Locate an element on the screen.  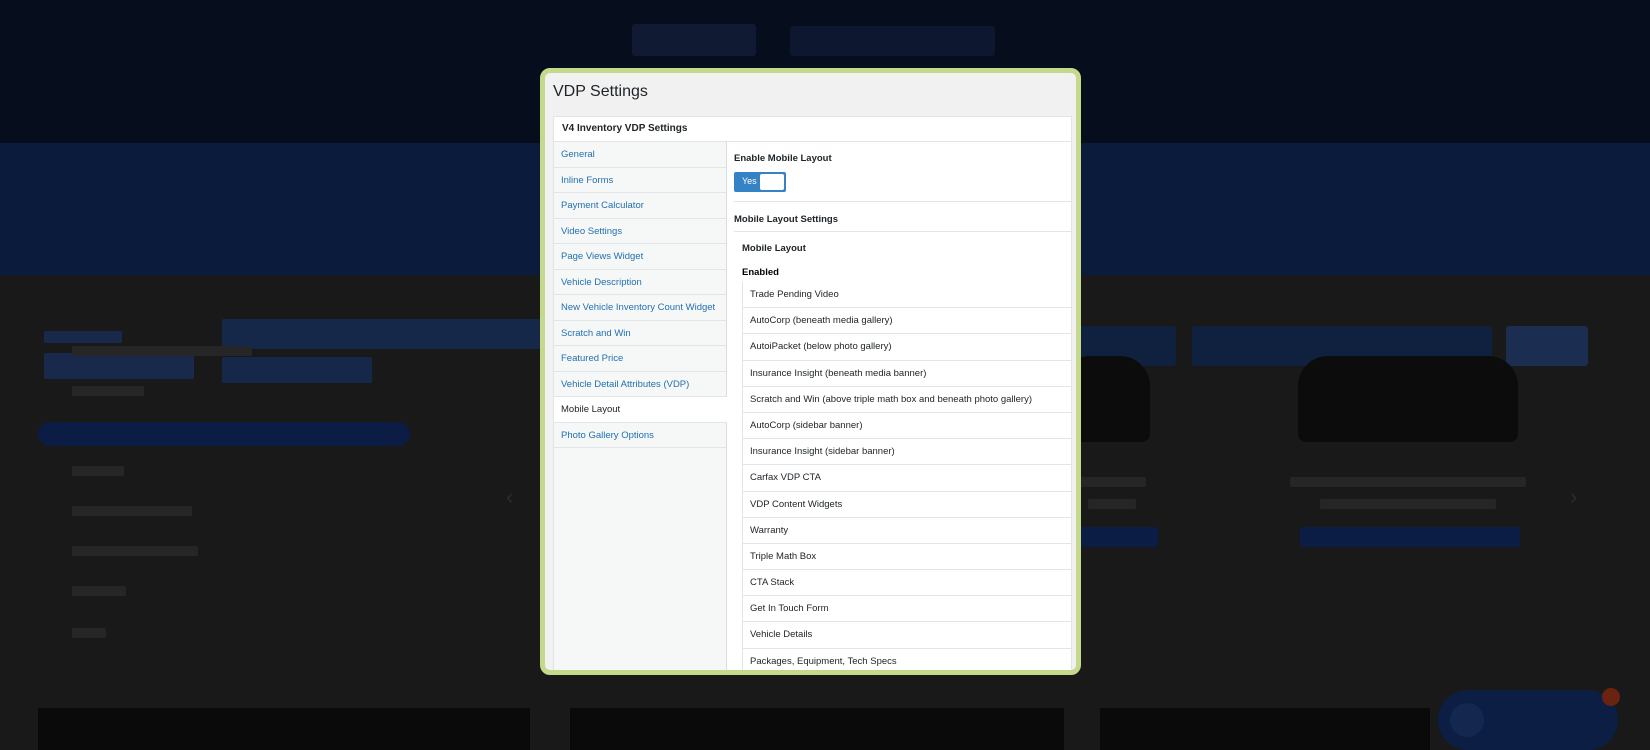
background-vehicle-image is located at coordinates (1408, 399).